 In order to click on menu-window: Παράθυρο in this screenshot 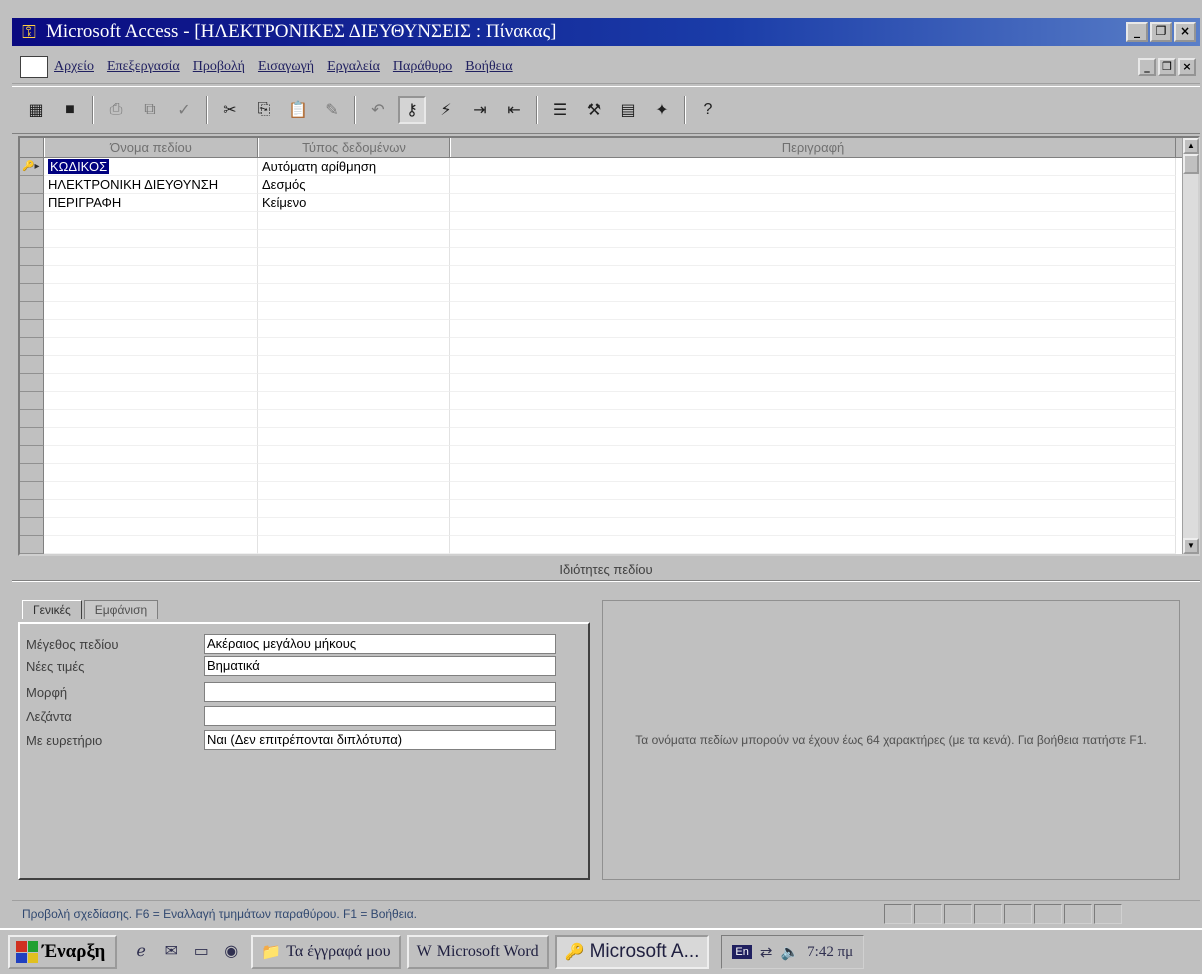, I will do `click(422, 67)`.